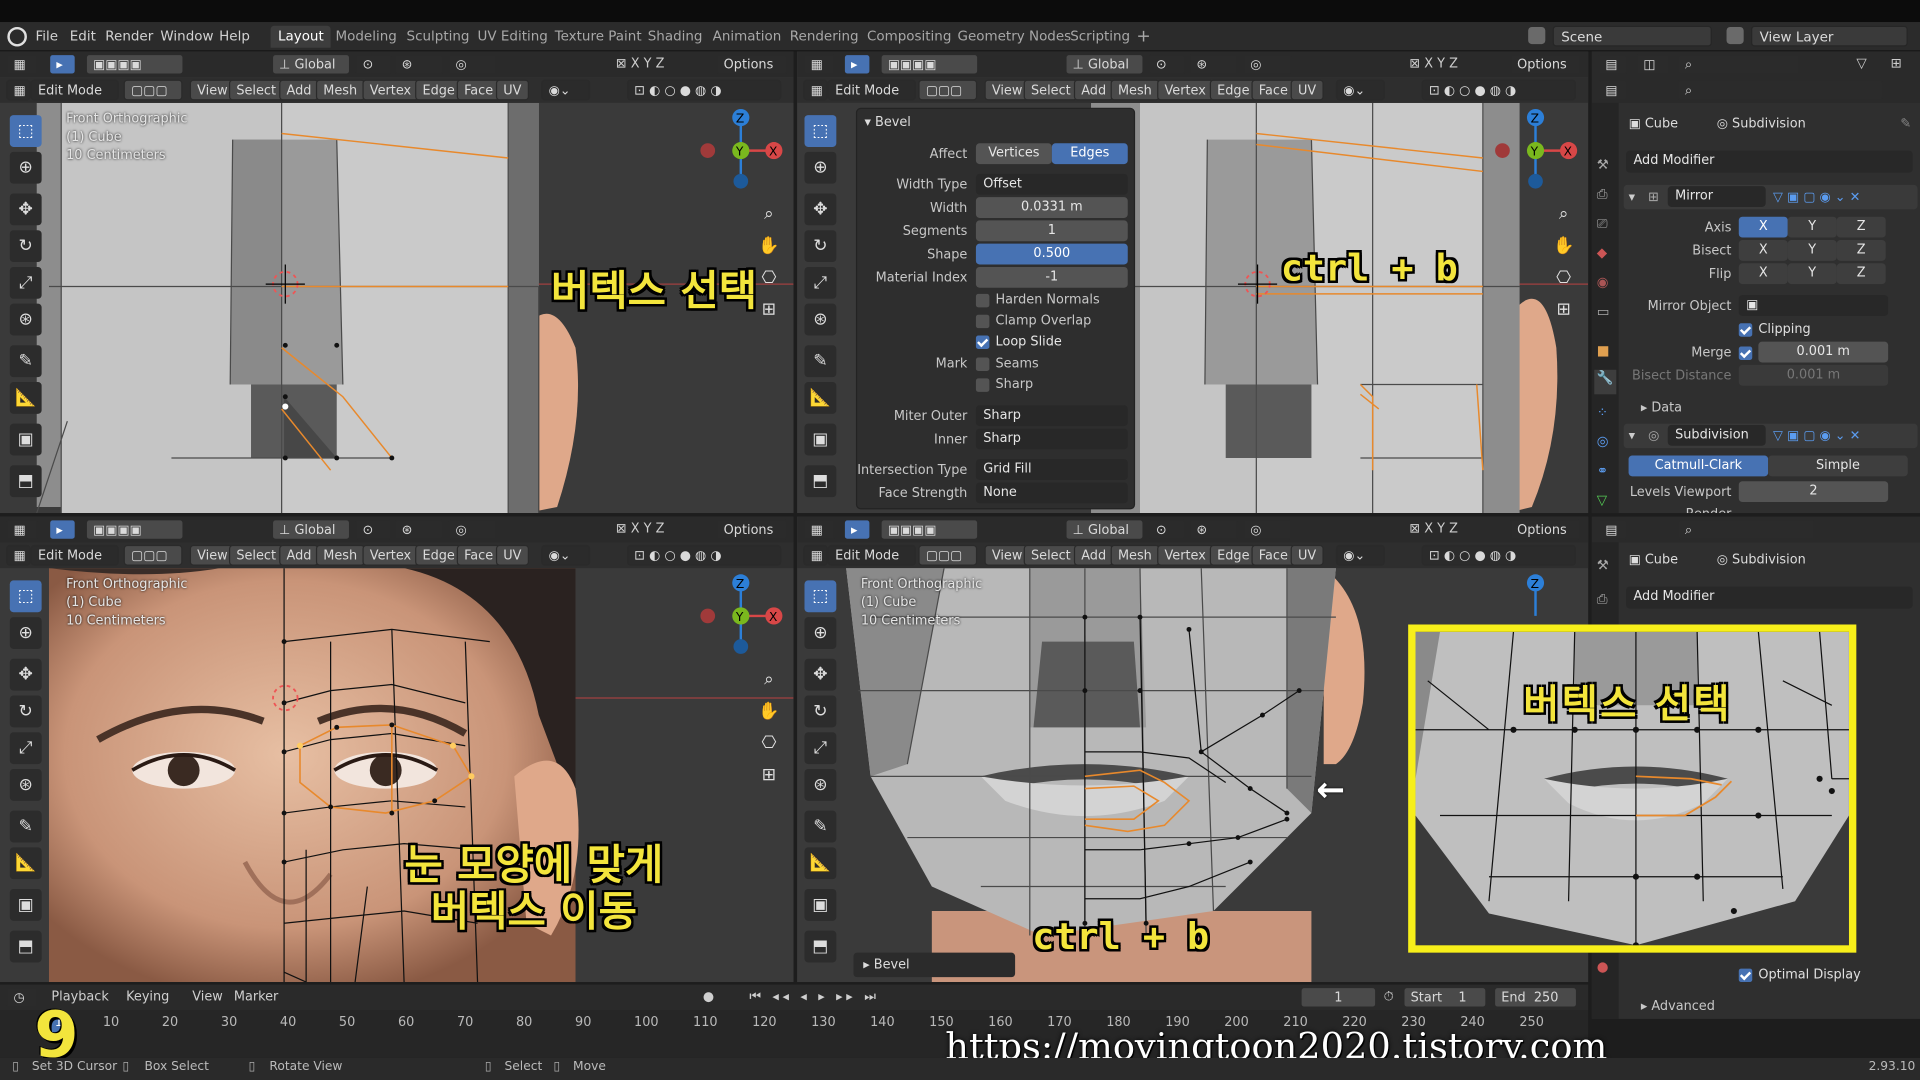 The width and height of the screenshot is (1920, 1080). I want to click on axis-z-toggle: Z, so click(1861, 227).